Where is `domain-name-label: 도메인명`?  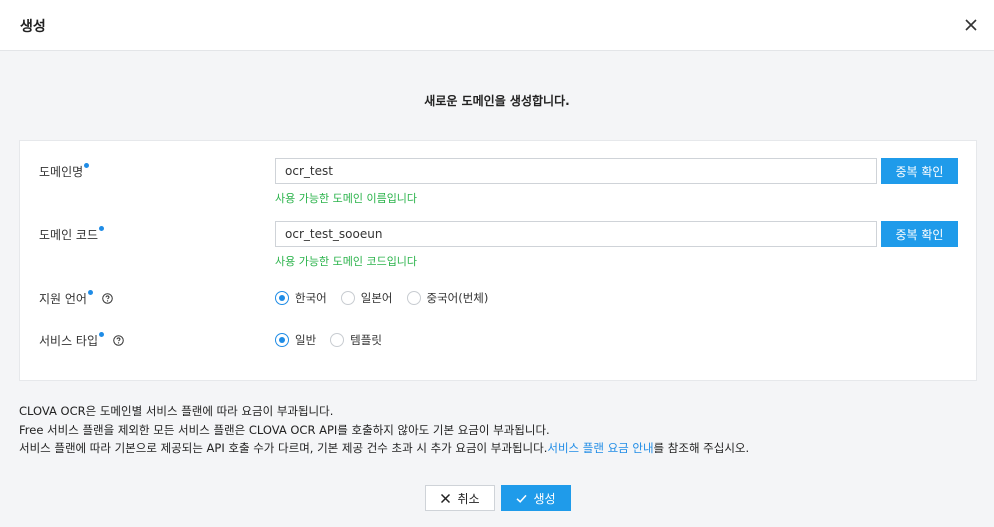
domain-name-label: 도메인명 is located at coordinates (61, 172).